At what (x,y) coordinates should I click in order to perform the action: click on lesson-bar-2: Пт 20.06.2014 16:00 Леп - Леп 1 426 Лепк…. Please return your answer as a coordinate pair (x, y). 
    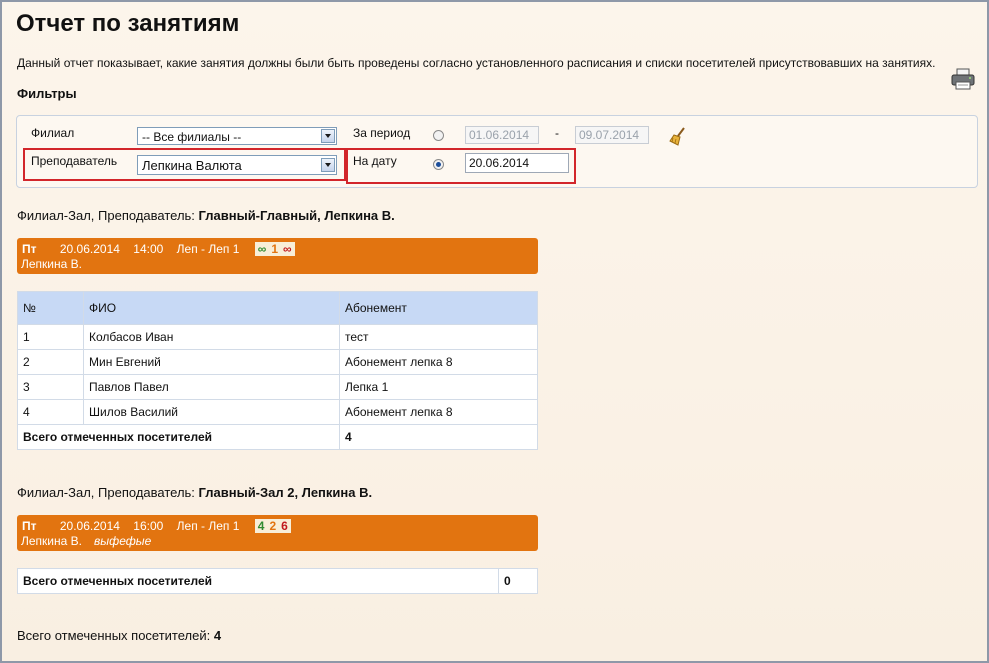
    Looking at the image, I should click on (277, 533).